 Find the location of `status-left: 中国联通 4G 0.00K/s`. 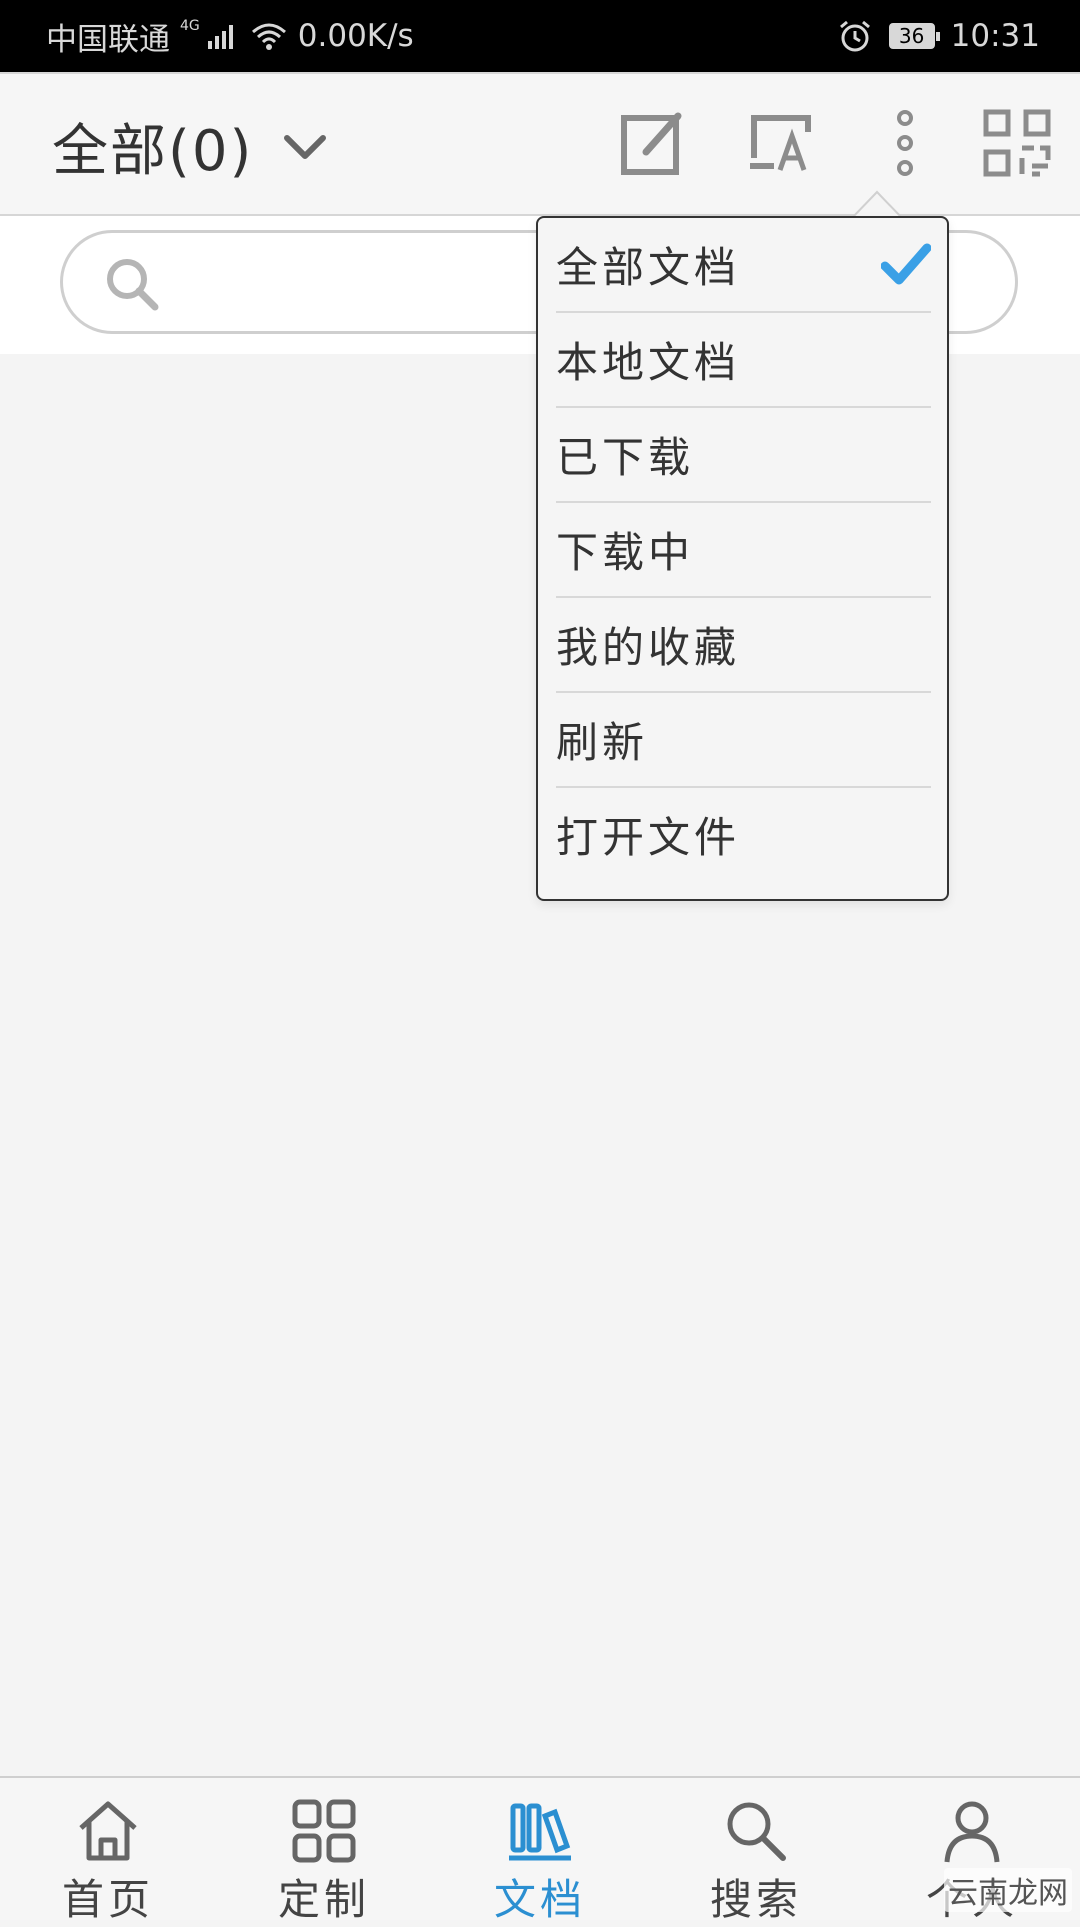

status-left: 中国联通 4G 0.00K/s is located at coordinates (230, 36).